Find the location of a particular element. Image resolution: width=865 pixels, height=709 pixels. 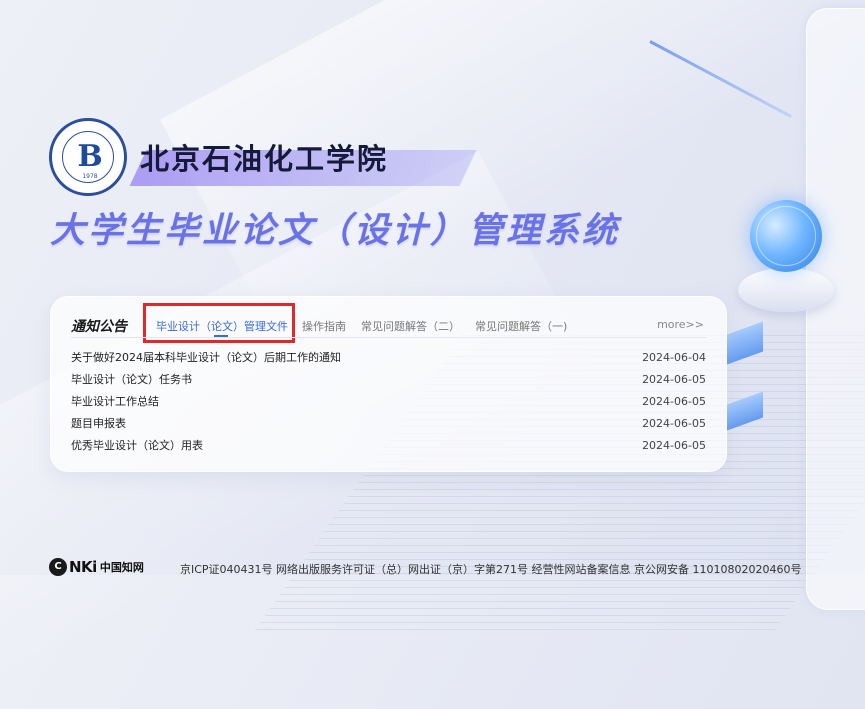

tab-faq-1: 常见问题解答（一) is located at coordinates (521, 326).